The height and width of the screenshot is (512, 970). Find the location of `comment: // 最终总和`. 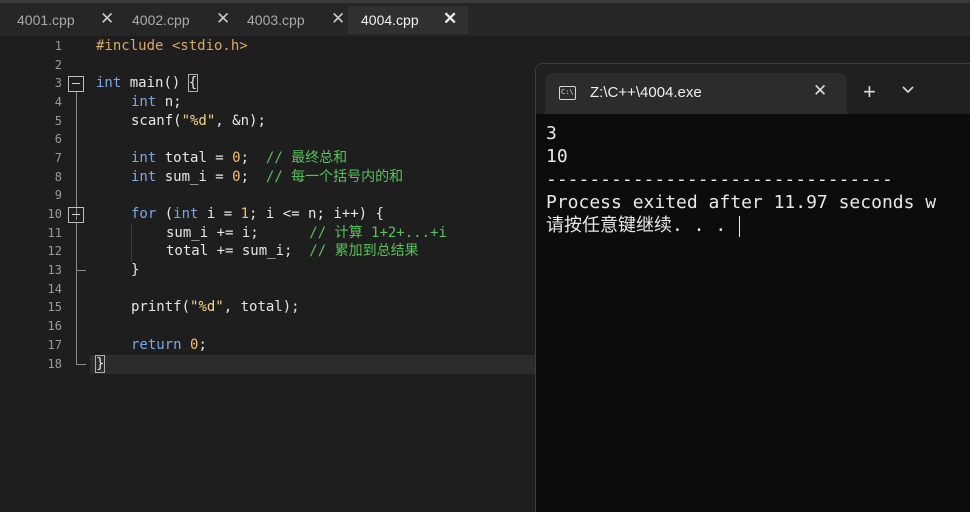

comment: // 最终总和 is located at coordinates (306, 158).